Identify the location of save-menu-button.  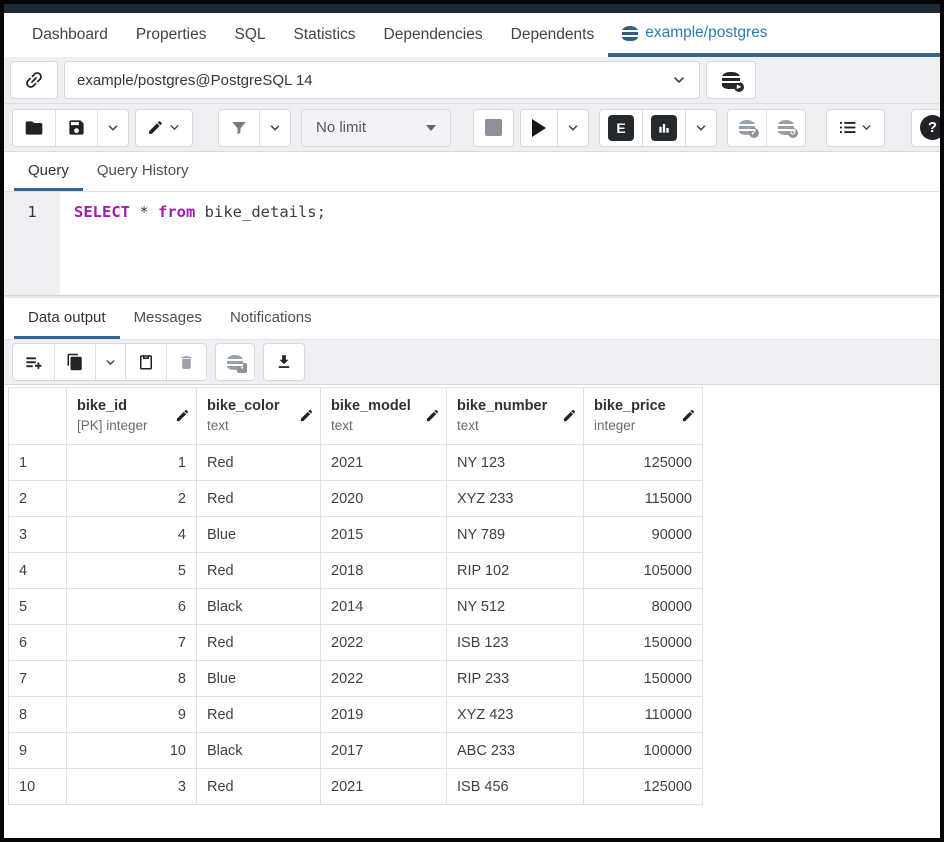
(112, 127).